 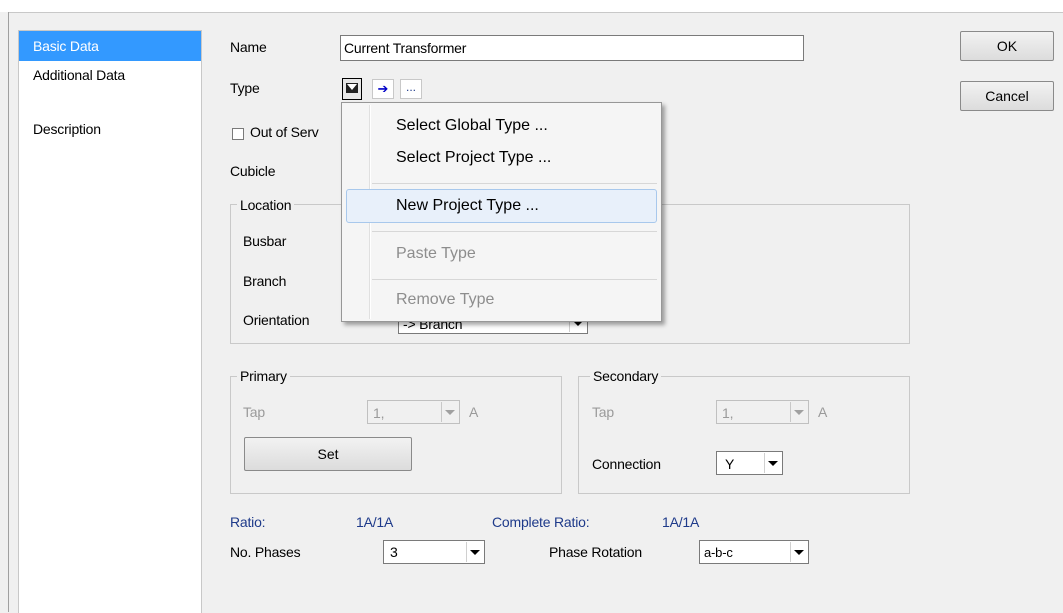 I want to click on secondary-tap-label: Tap, so click(x=603, y=412).